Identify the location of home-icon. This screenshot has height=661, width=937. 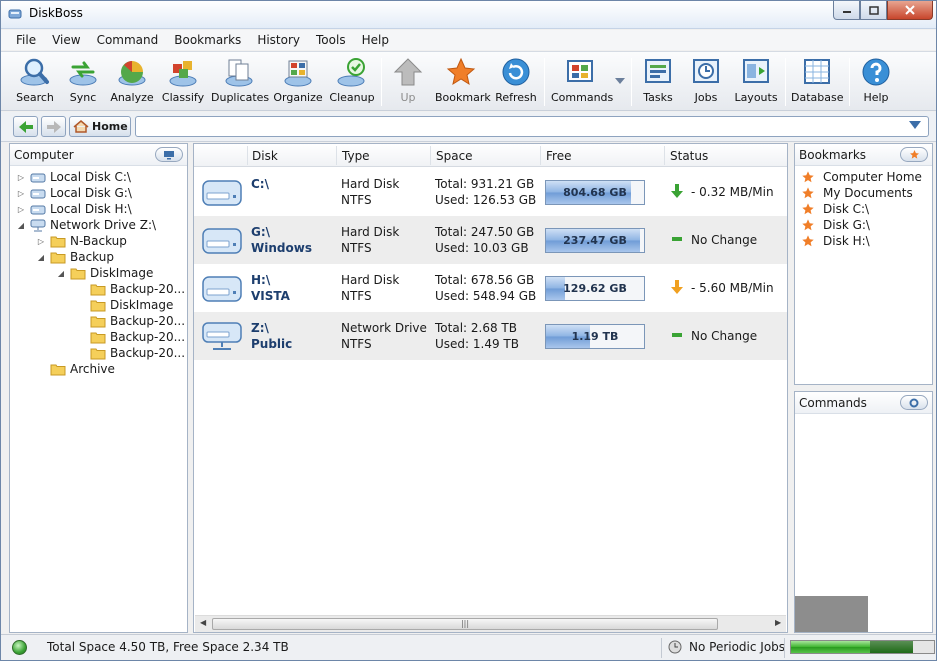
(81, 126).